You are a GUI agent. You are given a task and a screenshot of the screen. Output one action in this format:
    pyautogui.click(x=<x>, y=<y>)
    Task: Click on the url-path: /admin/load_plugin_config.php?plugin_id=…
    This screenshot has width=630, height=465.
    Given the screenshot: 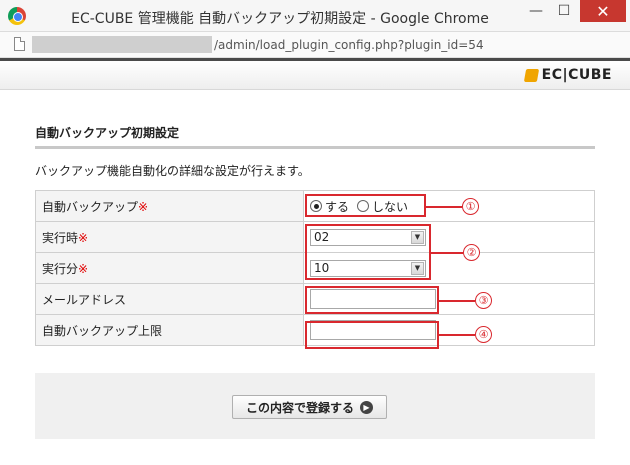 What is the action you would take?
    pyautogui.click(x=349, y=45)
    